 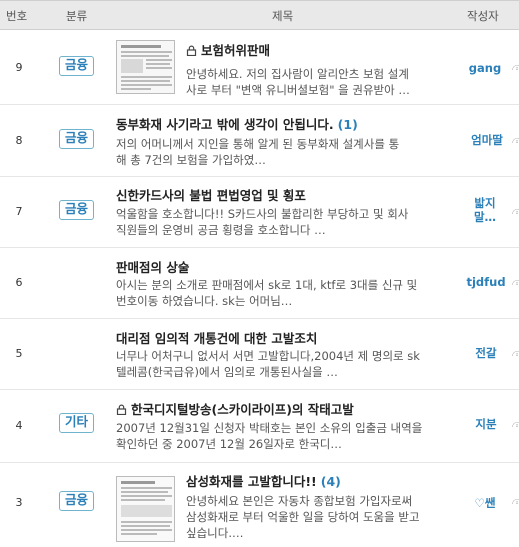 What do you see at coordinates (225, 124) in the screenshot?
I see `post-title-text: 동부화재 사기라고 밖에 생각이 안됩니다.` at bounding box center [225, 124].